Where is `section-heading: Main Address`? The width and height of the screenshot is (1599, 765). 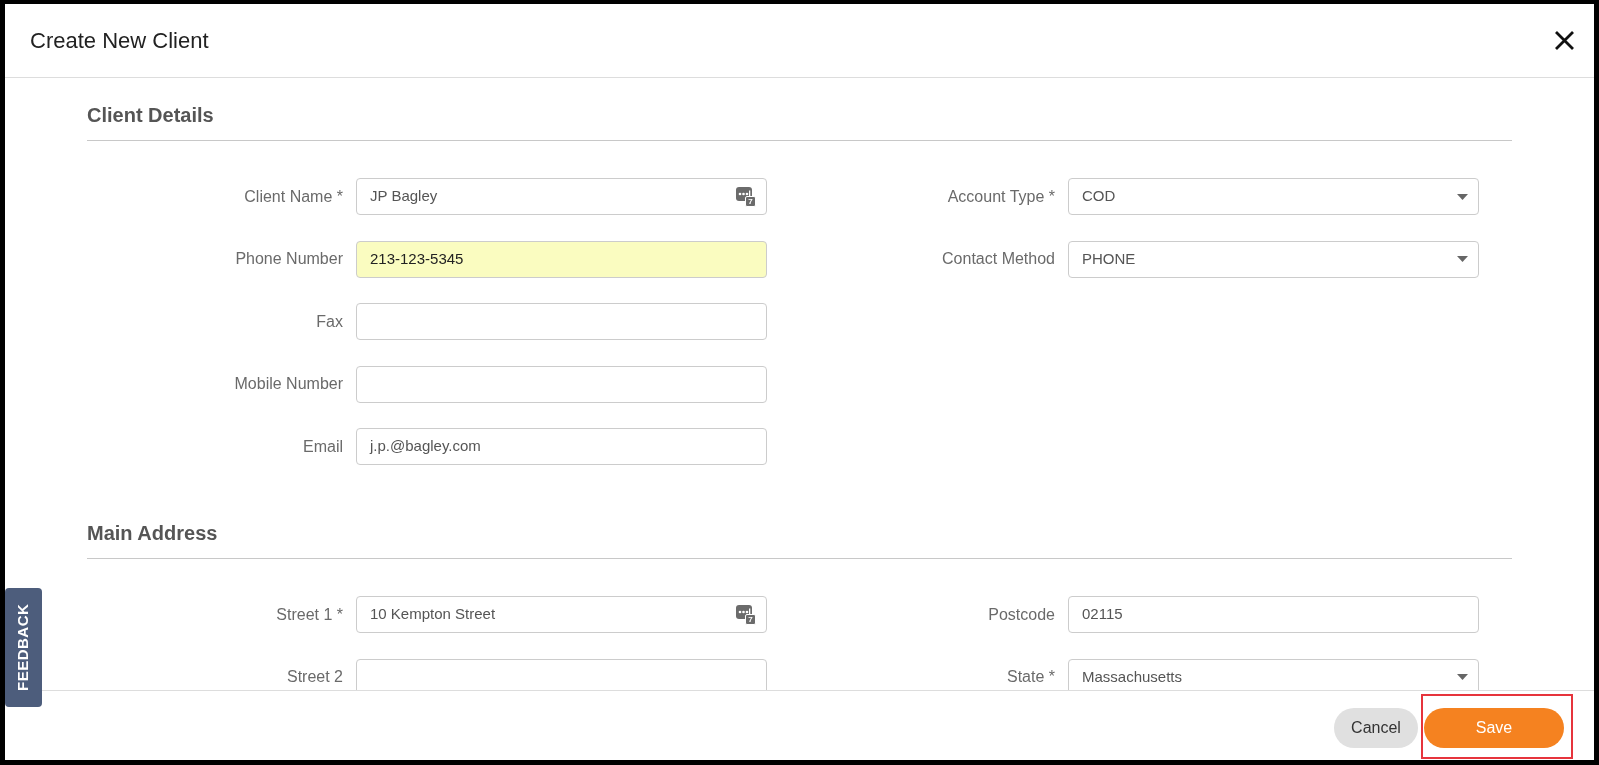 section-heading: Main Address is located at coordinates (152, 533).